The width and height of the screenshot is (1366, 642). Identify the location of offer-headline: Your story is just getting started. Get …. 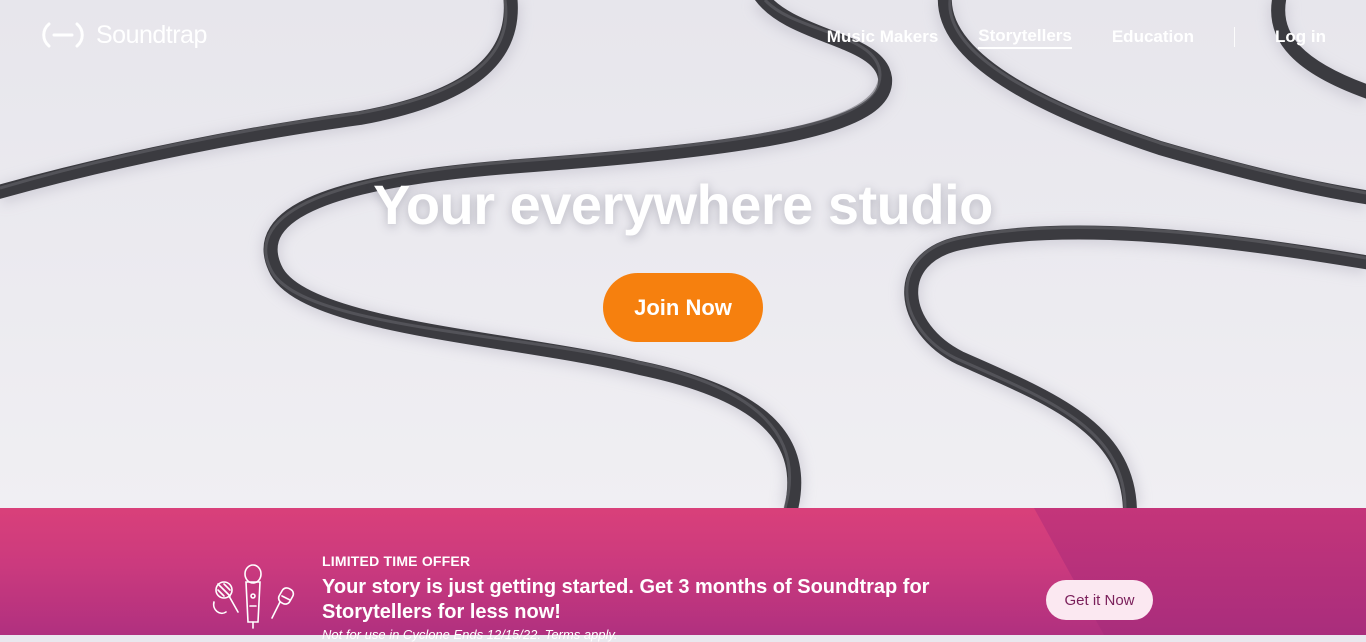
(626, 599).